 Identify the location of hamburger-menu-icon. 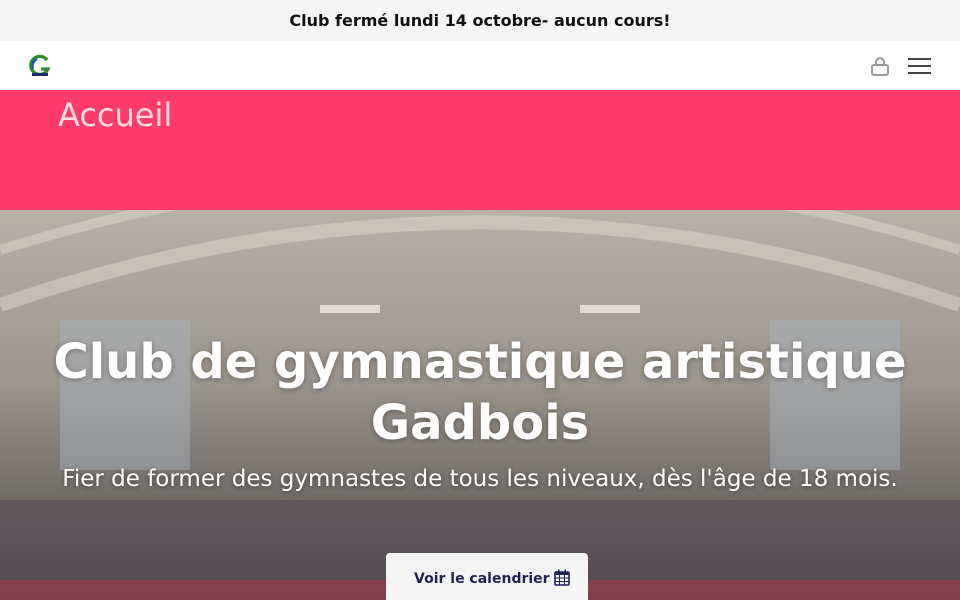
(920, 66).